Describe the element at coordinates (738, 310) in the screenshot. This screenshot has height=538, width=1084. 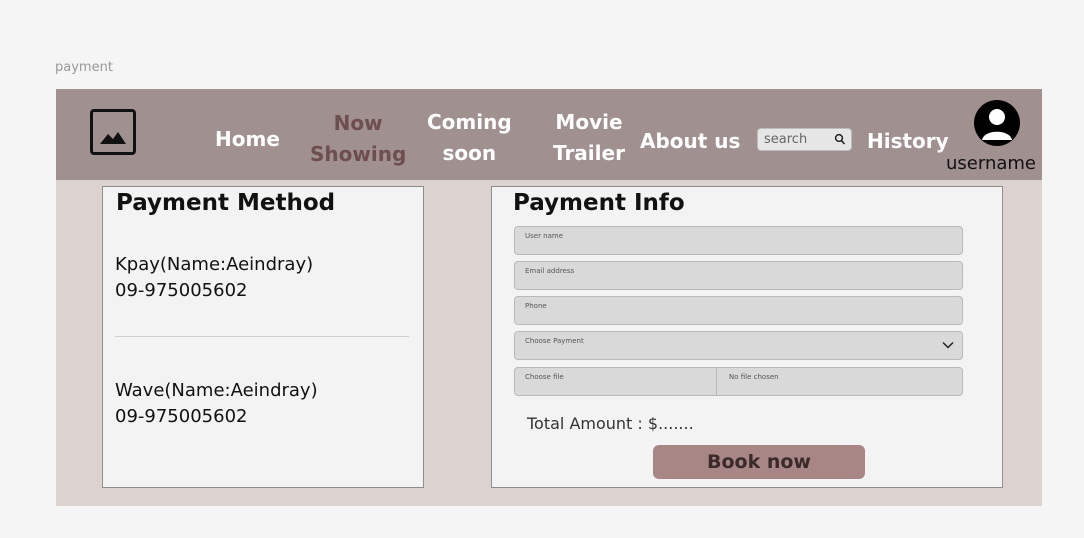
I see `phone-field: Phone` at that location.